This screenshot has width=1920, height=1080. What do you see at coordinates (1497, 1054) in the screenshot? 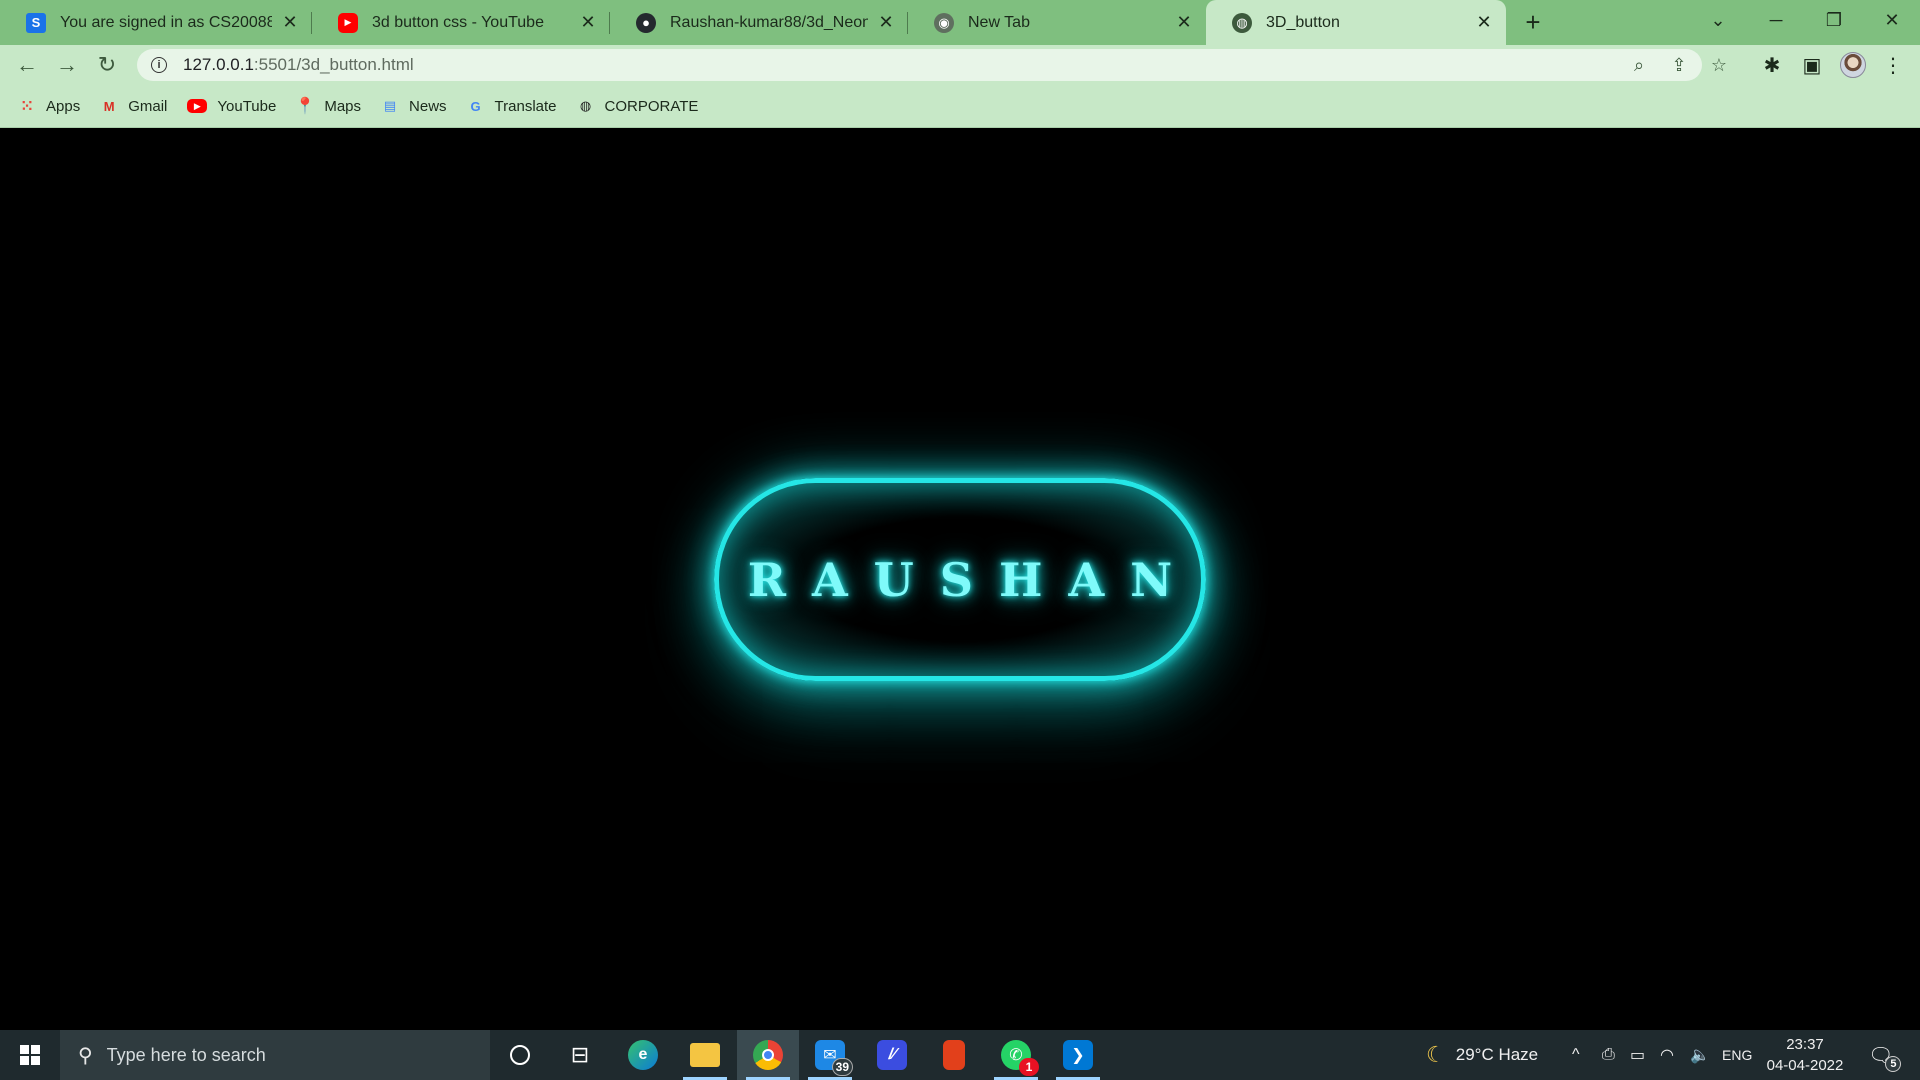
I see `weather-text: 29°C Haze` at bounding box center [1497, 1054].